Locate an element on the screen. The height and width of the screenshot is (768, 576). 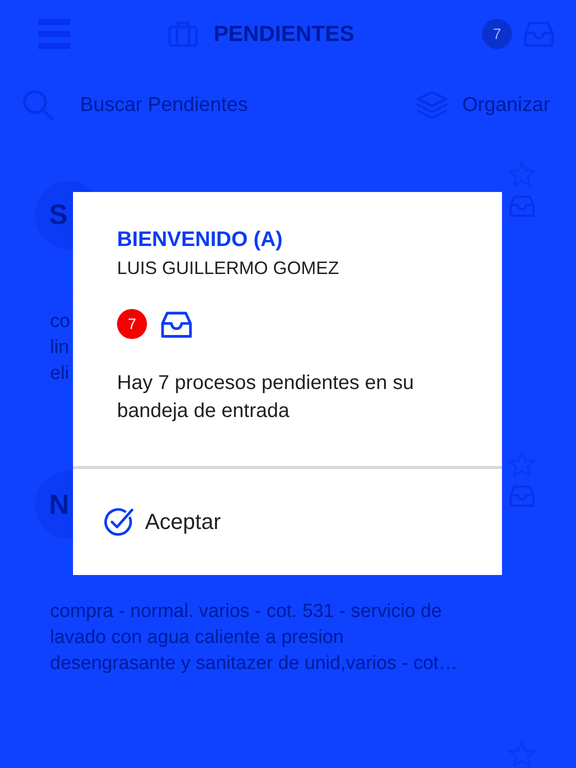
search-field: Buscar Pendientes is located at coordinates (180, 105).